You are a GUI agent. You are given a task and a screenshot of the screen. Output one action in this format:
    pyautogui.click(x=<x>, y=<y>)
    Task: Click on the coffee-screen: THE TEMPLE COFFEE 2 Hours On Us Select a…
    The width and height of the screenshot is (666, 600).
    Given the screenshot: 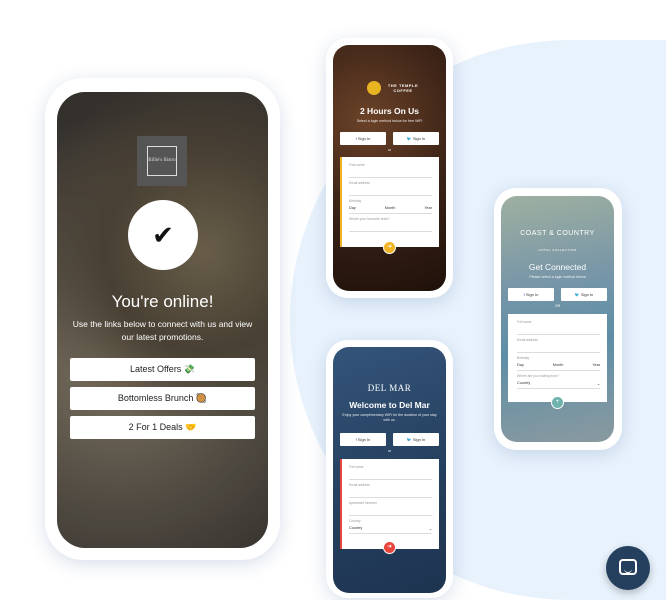 What is the action you would take?
    pyautogui.click(x=389, y=168)
    